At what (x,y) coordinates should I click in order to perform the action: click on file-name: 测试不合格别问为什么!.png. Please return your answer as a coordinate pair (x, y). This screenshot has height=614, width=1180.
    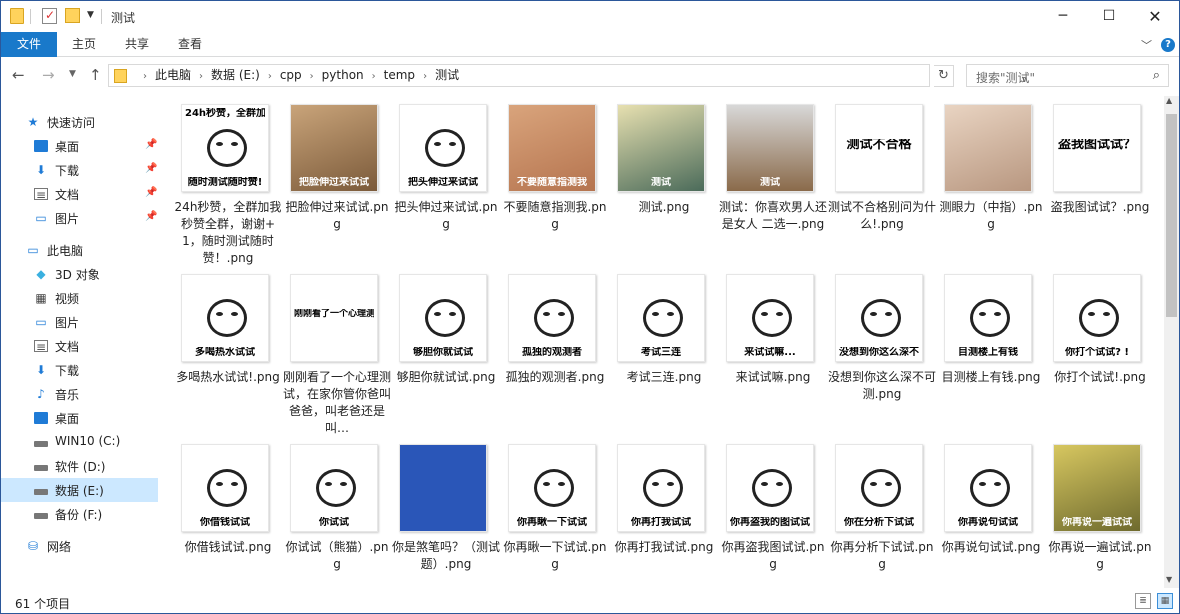
    Looking at the image, I should click on (881, 215).